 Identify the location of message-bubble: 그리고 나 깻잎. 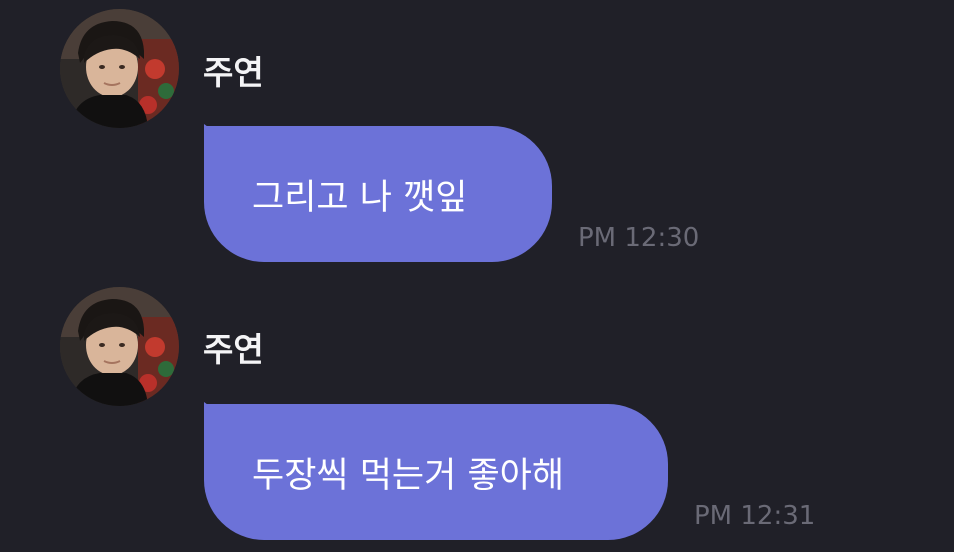
(378, 194).